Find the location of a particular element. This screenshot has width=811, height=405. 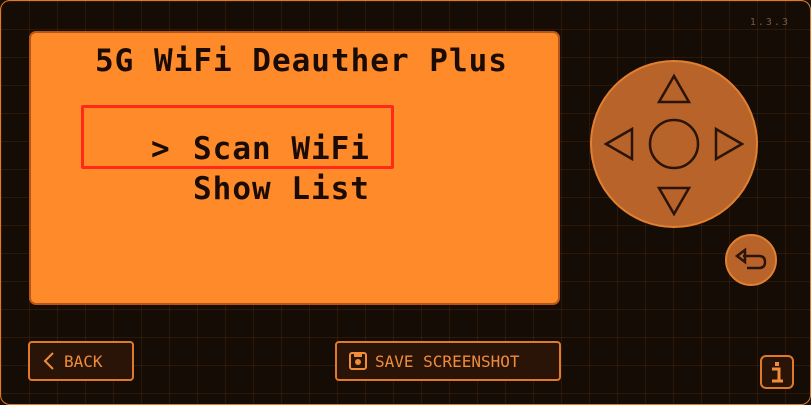

triangle-right-icon is located at coordinates (729, 144).